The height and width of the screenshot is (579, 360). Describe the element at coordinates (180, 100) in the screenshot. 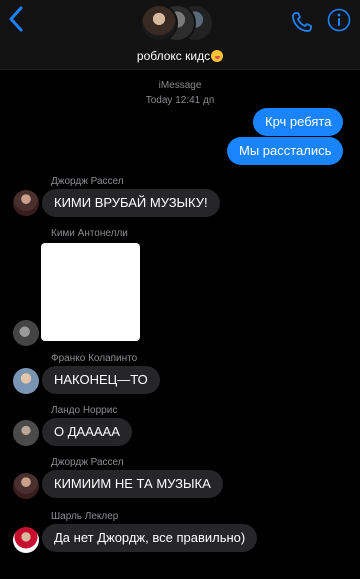

I see `timestamp: Today 12:41 дп` at that location.